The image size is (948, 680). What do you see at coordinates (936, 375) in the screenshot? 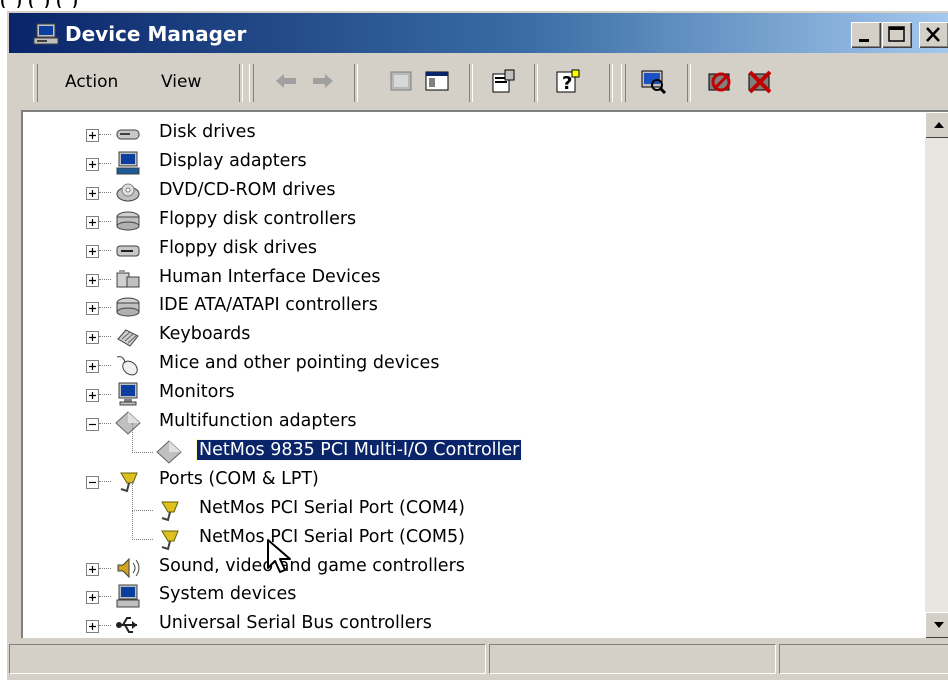
I see `vertical-scrollbar` at bounding box center [936, 375].